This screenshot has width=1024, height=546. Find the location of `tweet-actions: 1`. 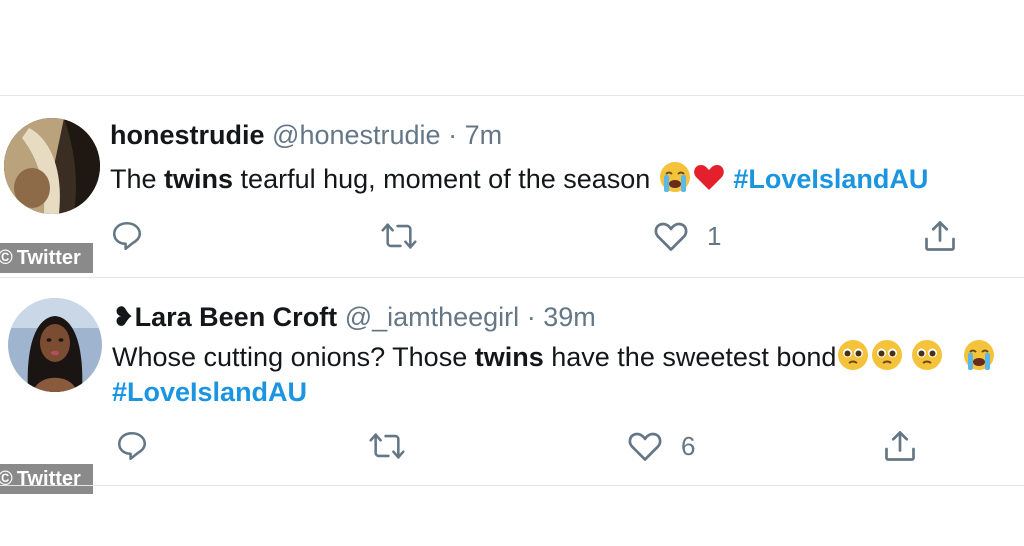

tweet-actions: 1 is located at coordinates (512, 238).